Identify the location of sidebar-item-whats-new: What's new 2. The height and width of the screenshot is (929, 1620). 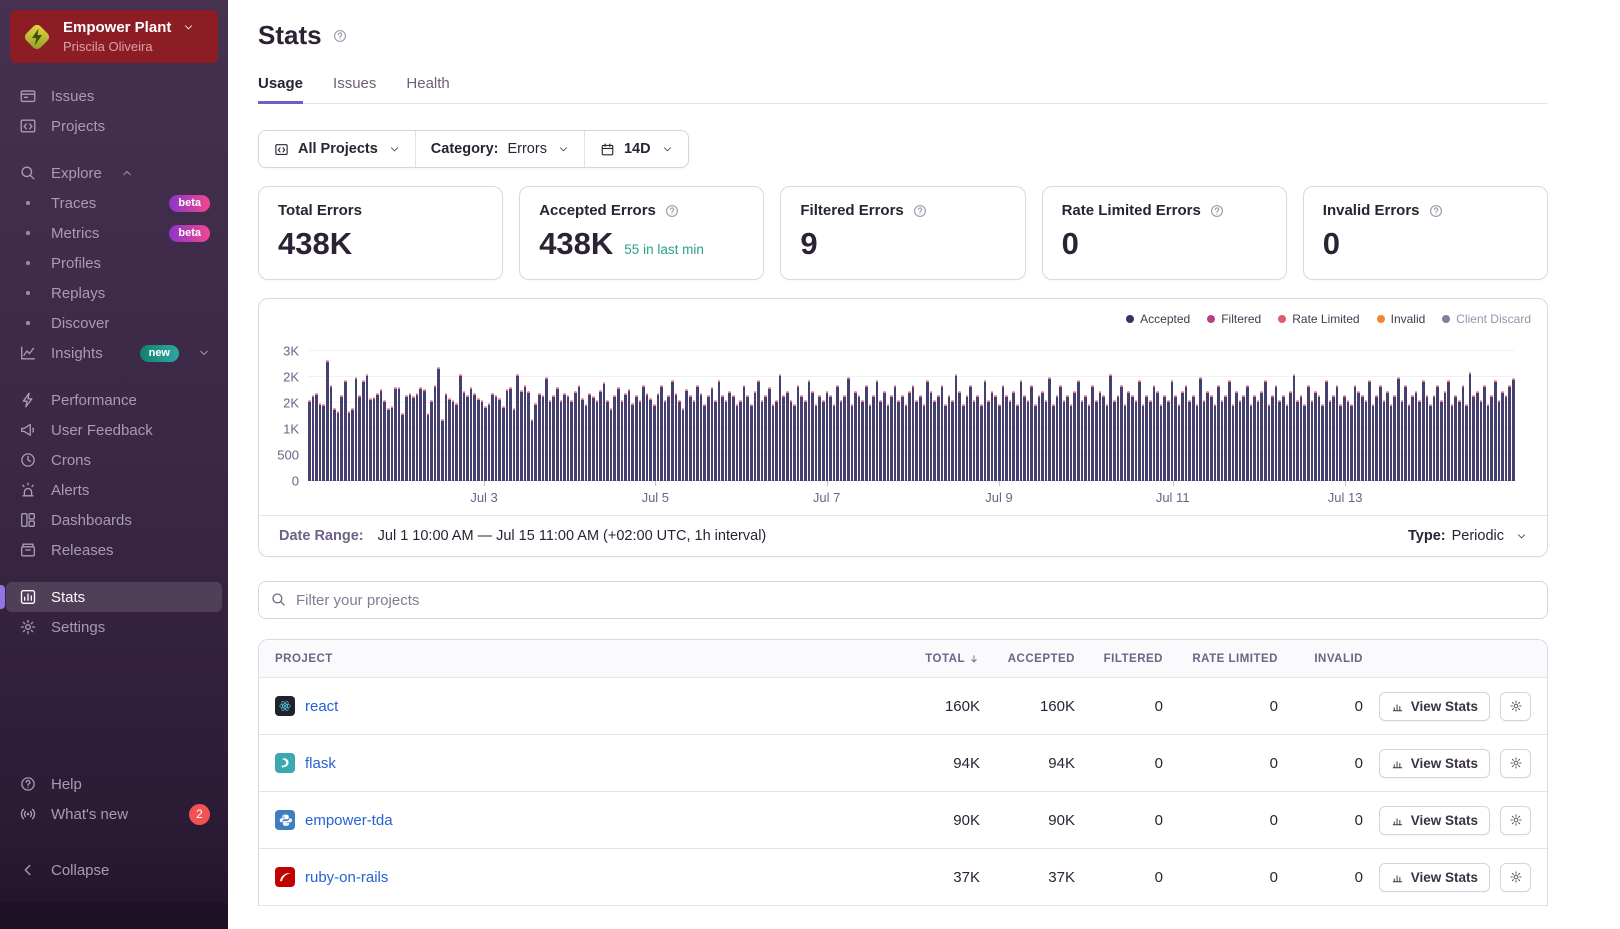
(114, 814).